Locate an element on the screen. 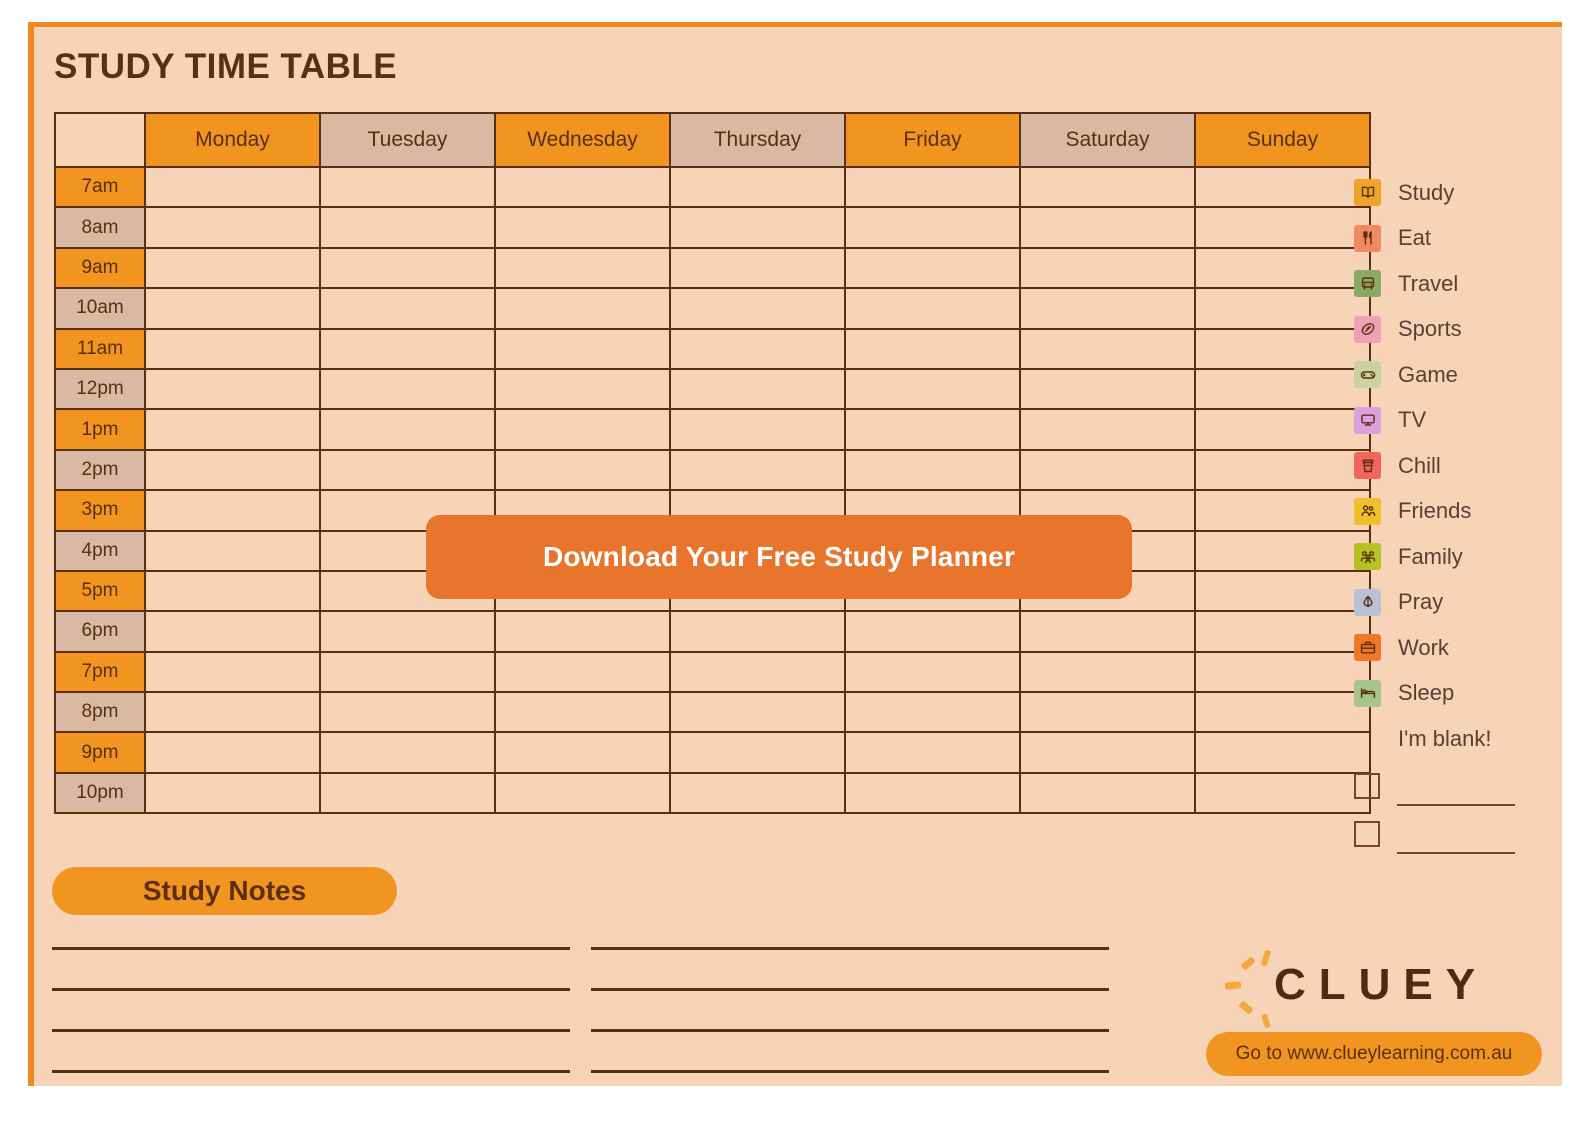 This screenshot has width=1592, height=1125. slot-cell-saturday-9pm is located at coordinates (1107, 752).